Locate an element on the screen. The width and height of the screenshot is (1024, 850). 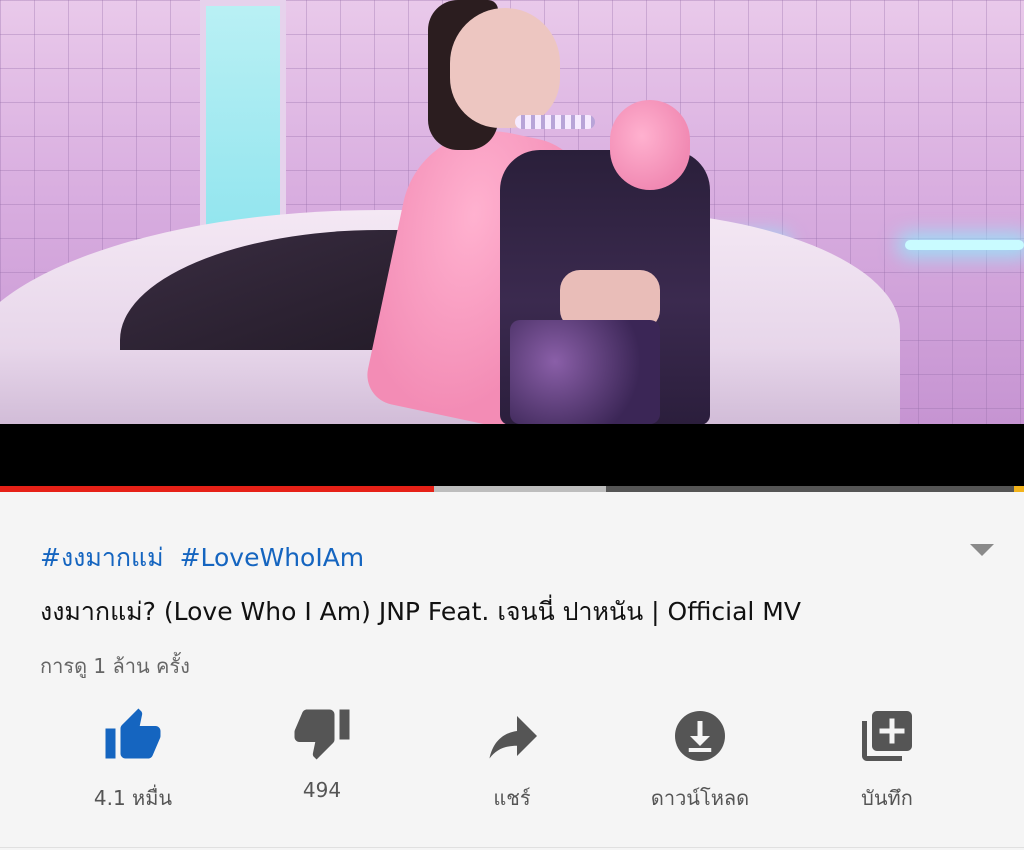
download-icon is located at coordinates (700, 736).